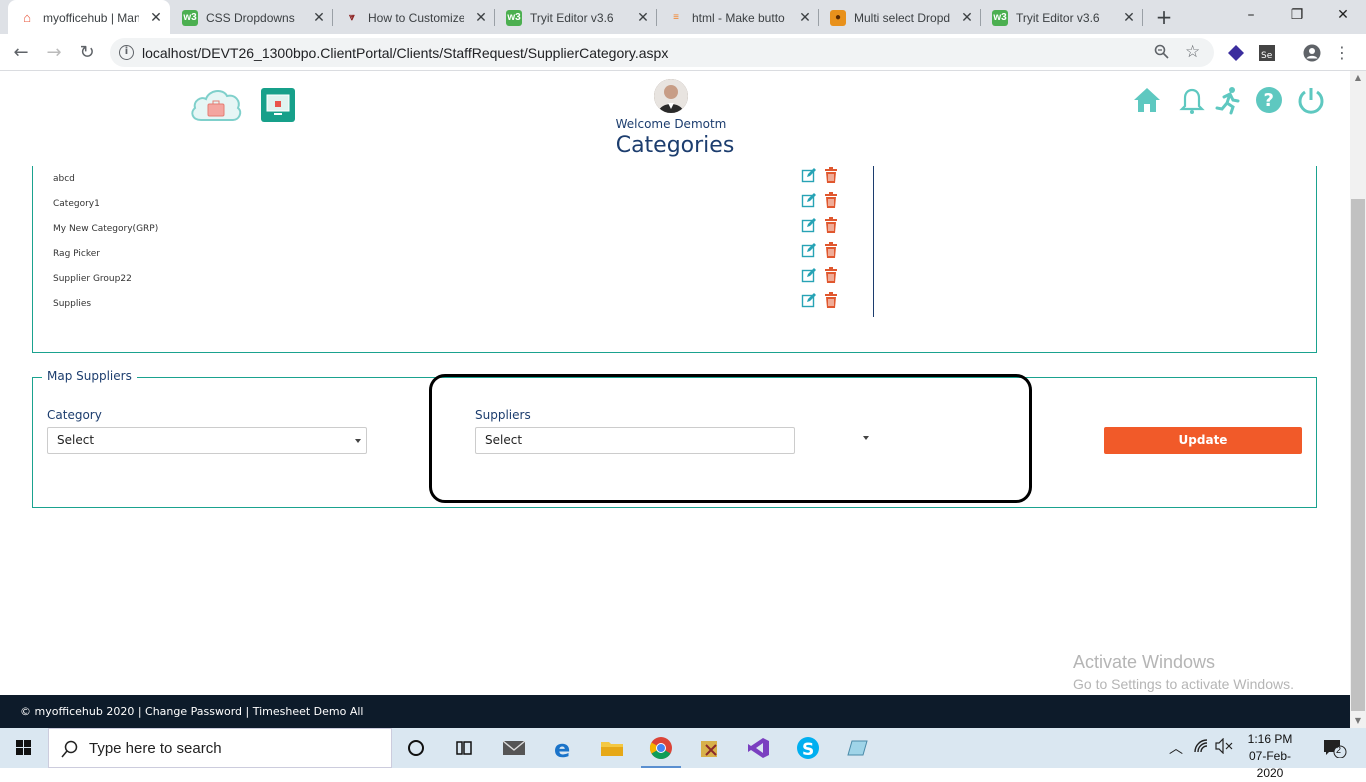 The width and height of the screenshot is (1366, 782). What do you see at coordinates (612, 748) in the screenshot?
I see `file-explorer-icon` at bounding box center [612, 748].